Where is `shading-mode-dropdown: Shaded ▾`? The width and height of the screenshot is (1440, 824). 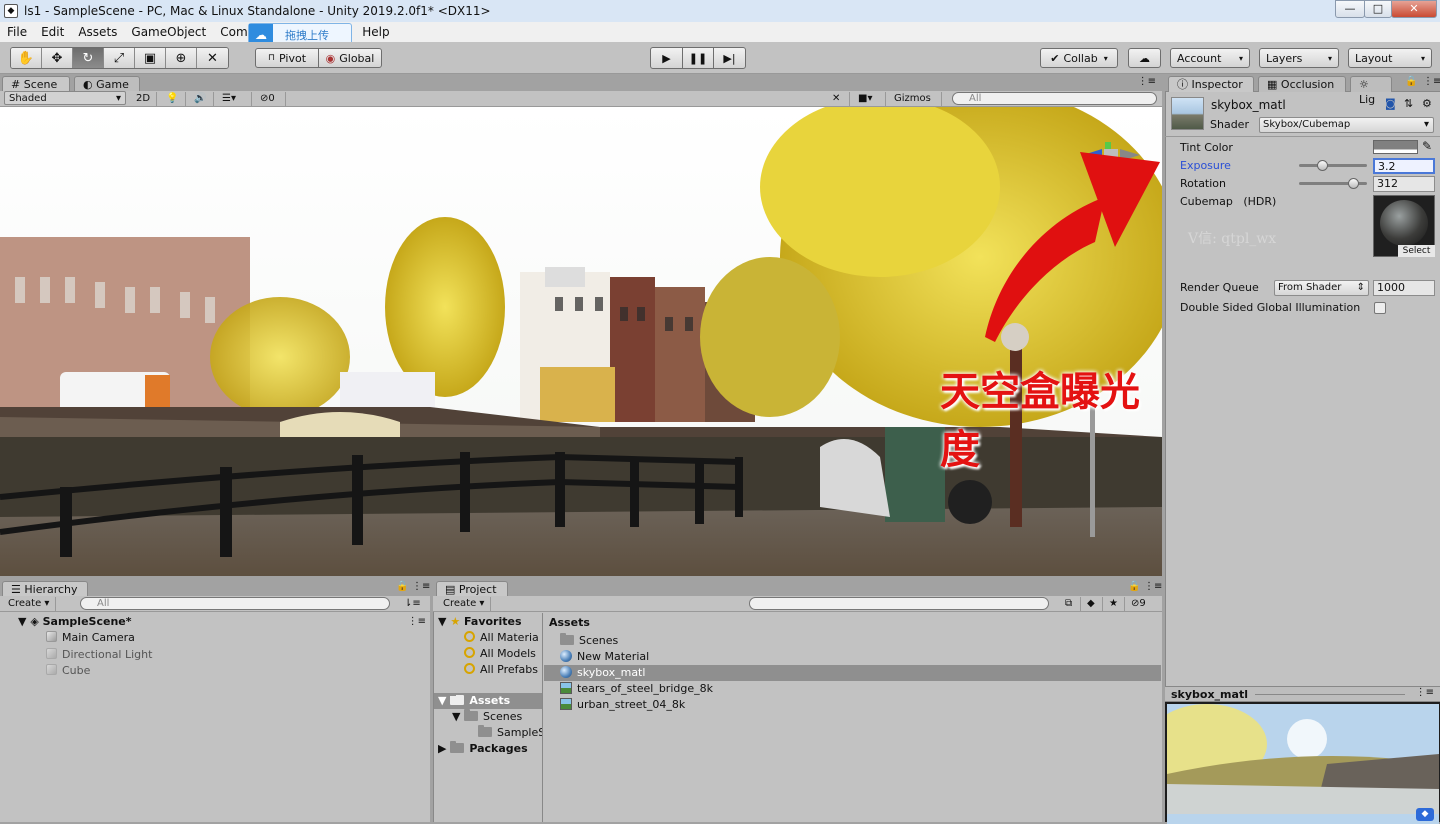 shading-mode-dropdown: Shaded ▾ is located at coordinates (65, 98).